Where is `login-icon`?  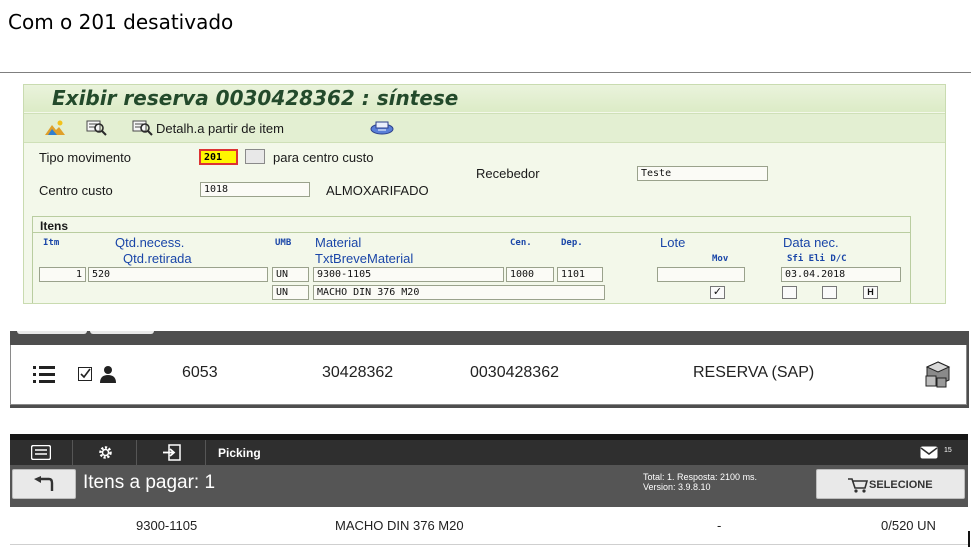
login-icon is located at coordinates (172, 455).